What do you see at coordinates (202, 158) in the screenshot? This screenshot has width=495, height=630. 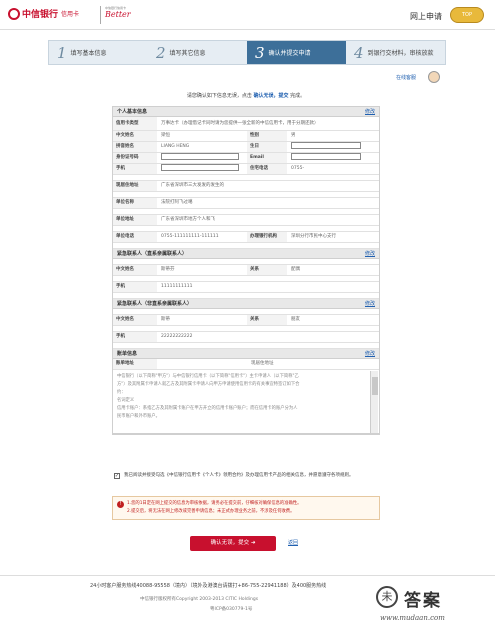 I see `id-value` at bounding box center [202, 158].